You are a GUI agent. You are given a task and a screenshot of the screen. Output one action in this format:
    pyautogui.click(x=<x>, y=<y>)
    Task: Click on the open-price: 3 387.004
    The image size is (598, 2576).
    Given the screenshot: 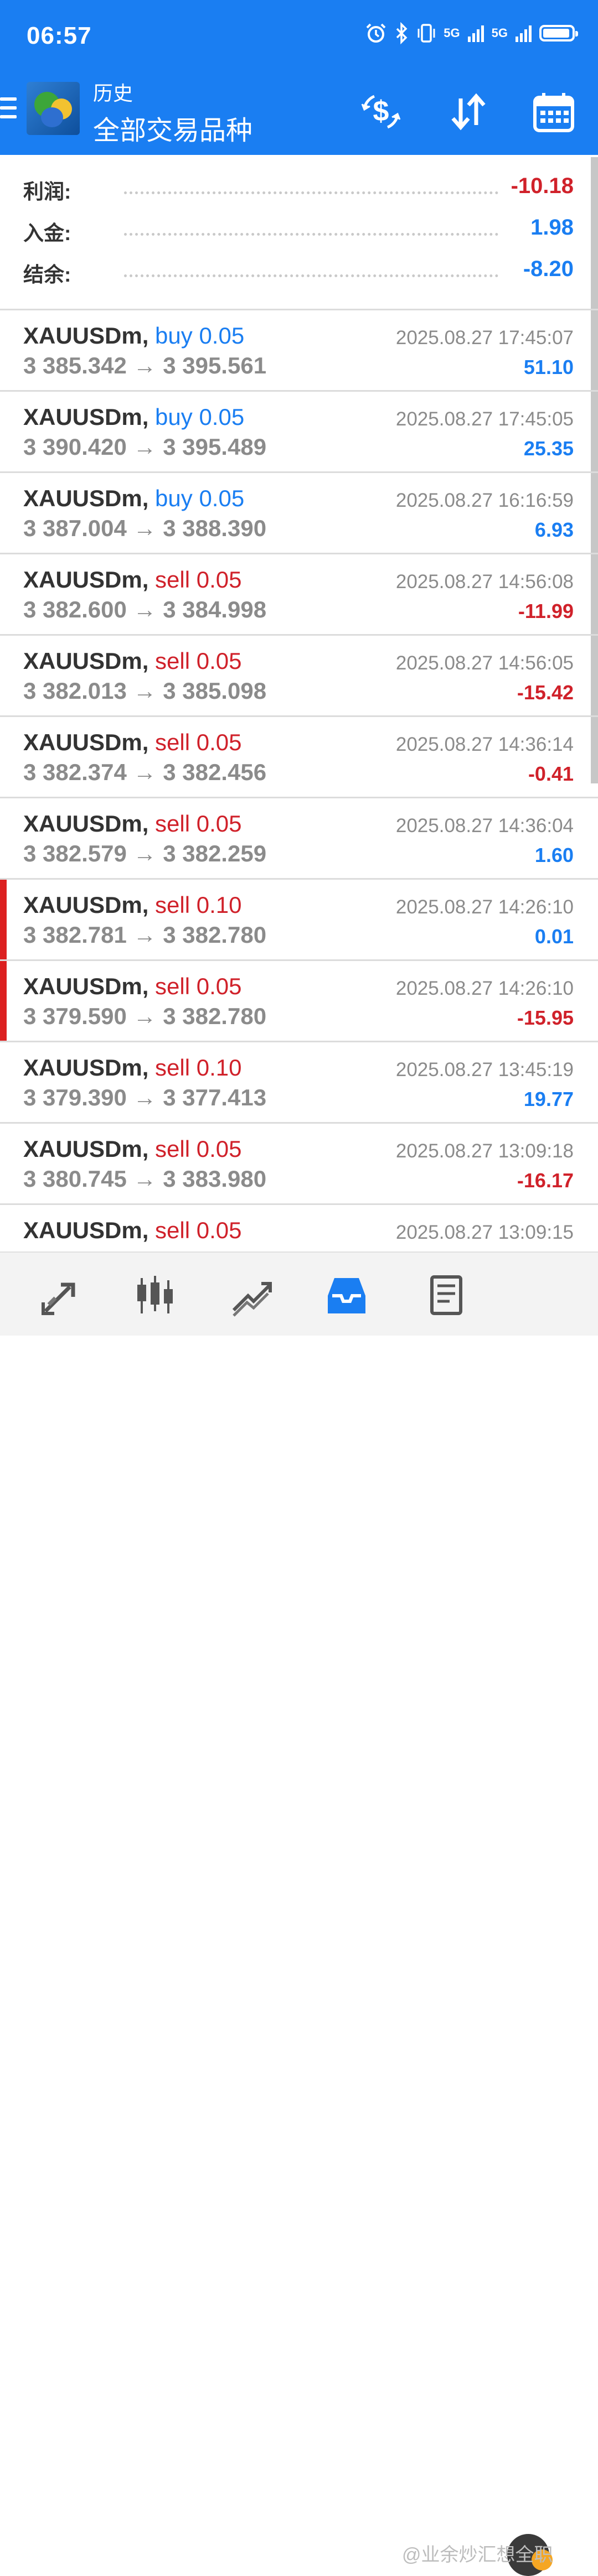 What is the action you would take?
    pyautogui.click(x=75, y=528)
    